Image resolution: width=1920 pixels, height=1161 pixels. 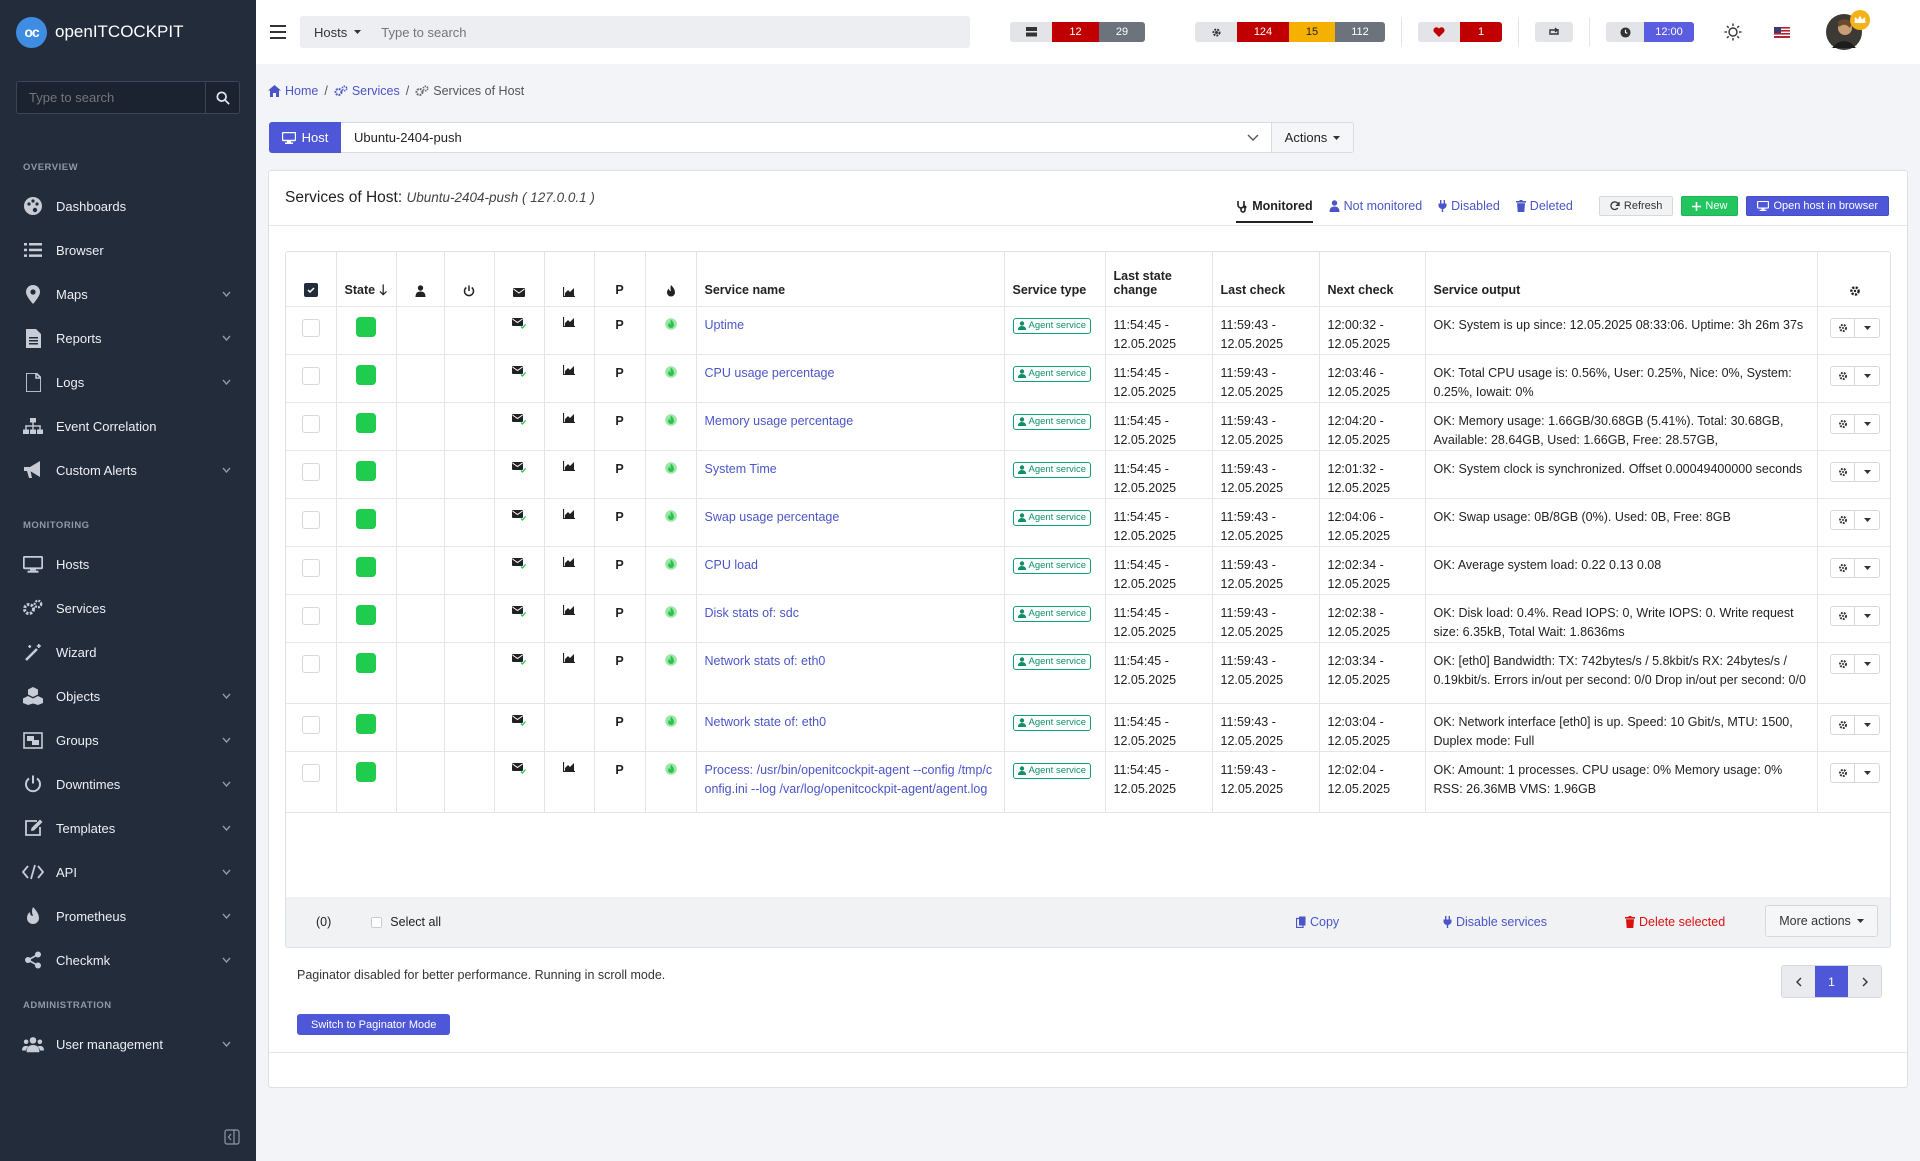 I want to click on delete-selected-button: Delete selected, so click(x=1675, y=922).